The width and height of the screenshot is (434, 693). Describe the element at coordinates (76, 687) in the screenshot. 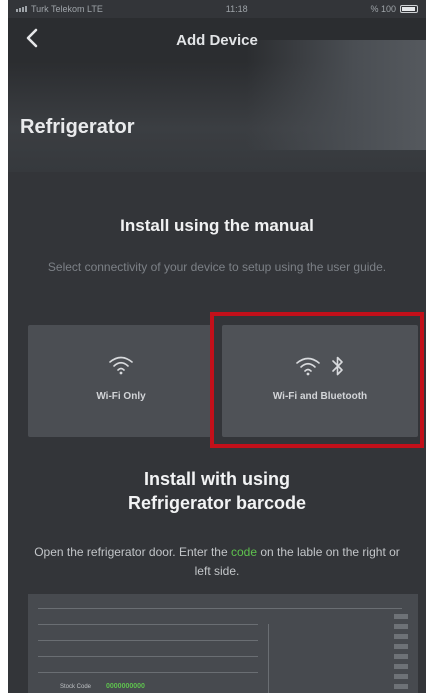

I see `stock-code-label: Stock Code` at that location.